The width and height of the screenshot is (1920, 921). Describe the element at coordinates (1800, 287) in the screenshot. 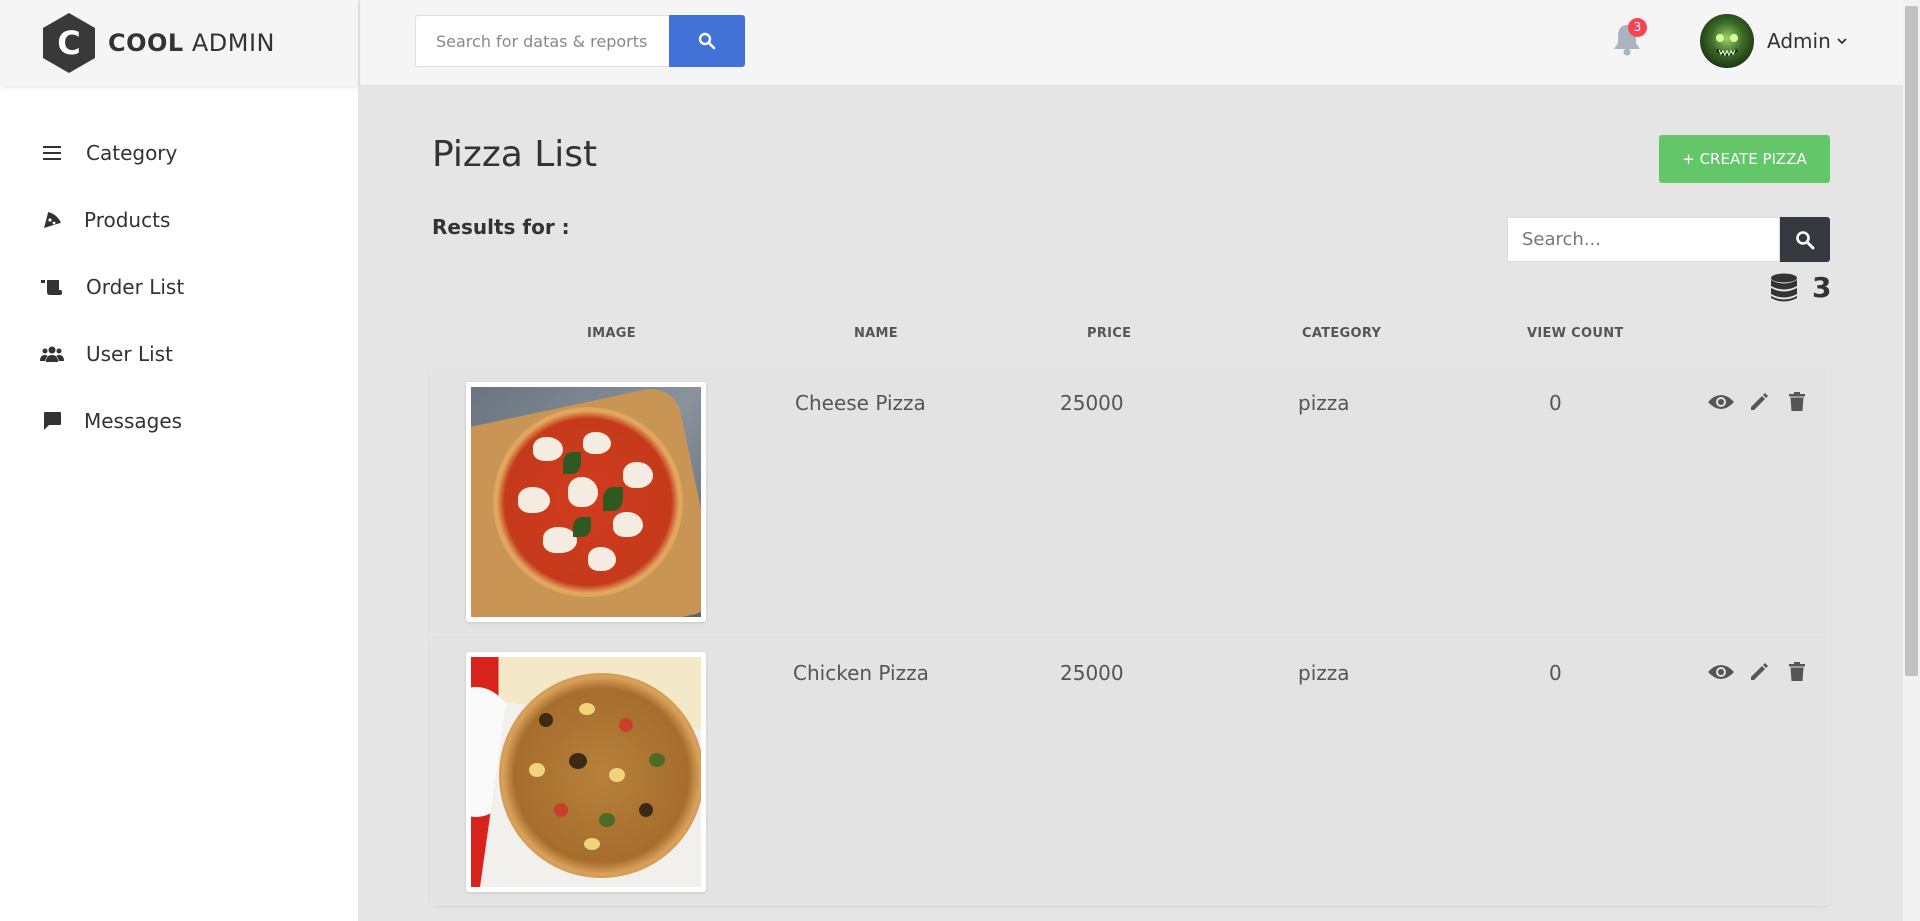

I see `total-count: 3` at that location.